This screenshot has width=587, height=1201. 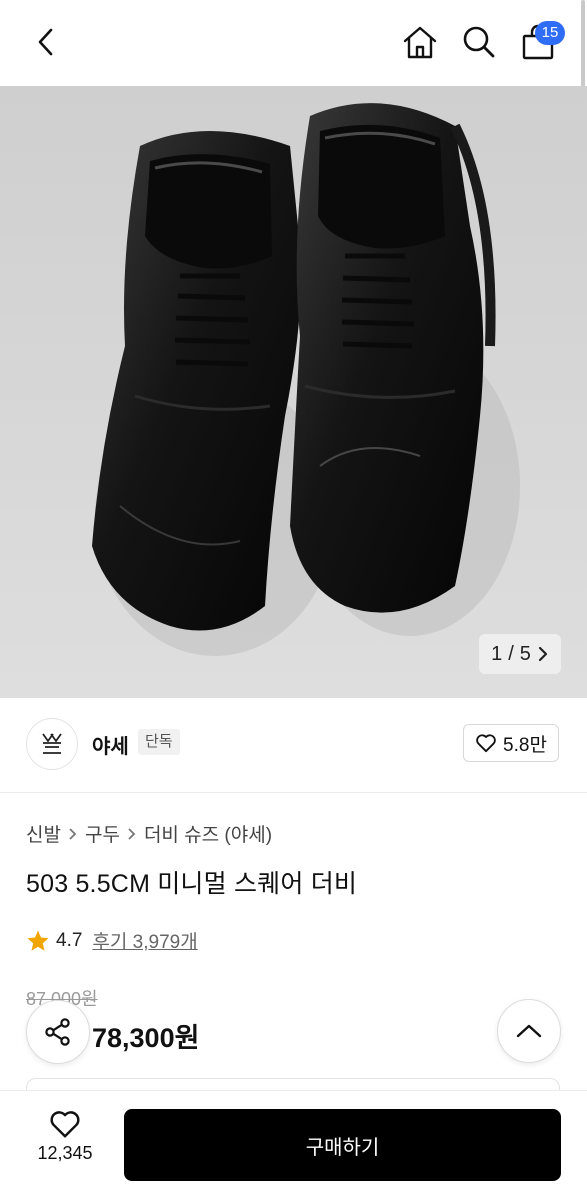 I want to click on image-pager: 1 / 5, so click(x=520, y=654).